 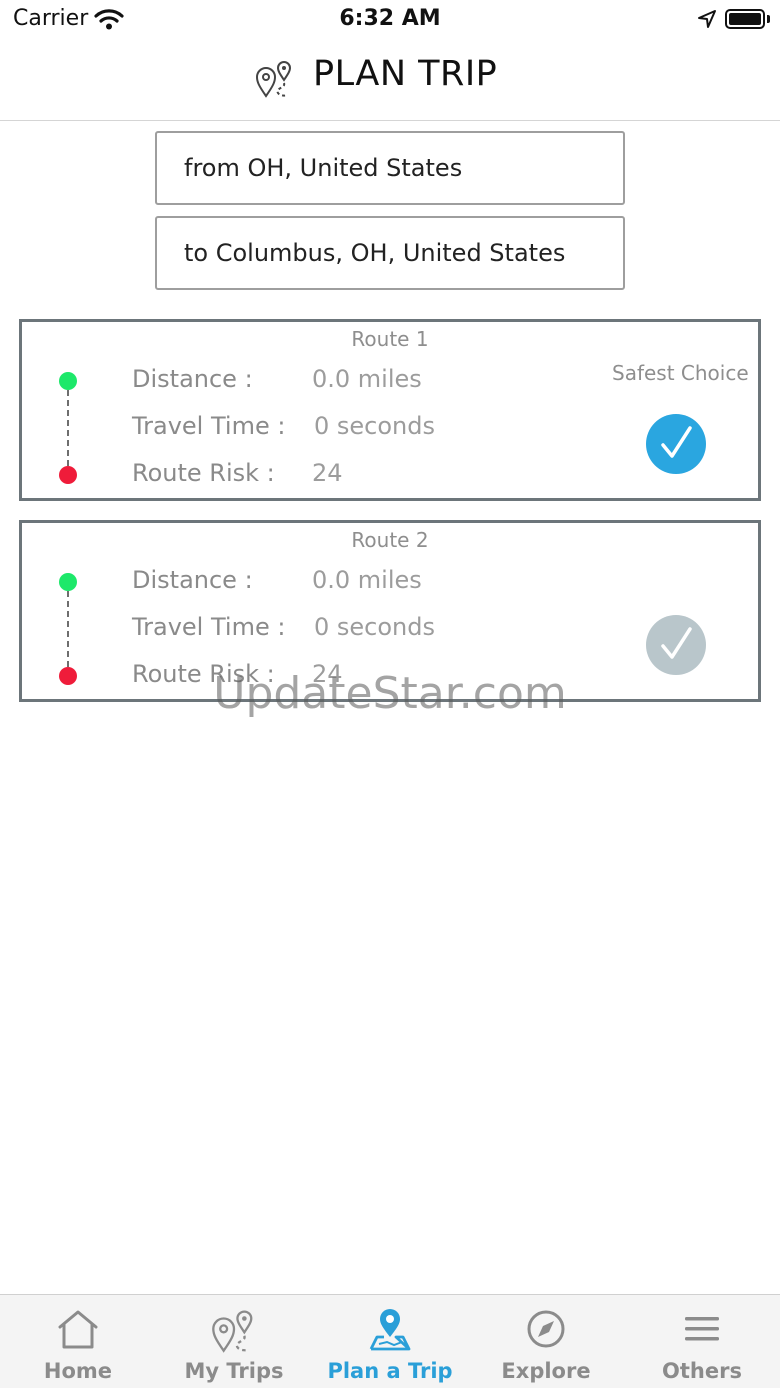 What do you see at coordinates (680, 373) in the screenshot?
I see `safest-choice-badge: Safest Choice` at bounding box center [680, 373].